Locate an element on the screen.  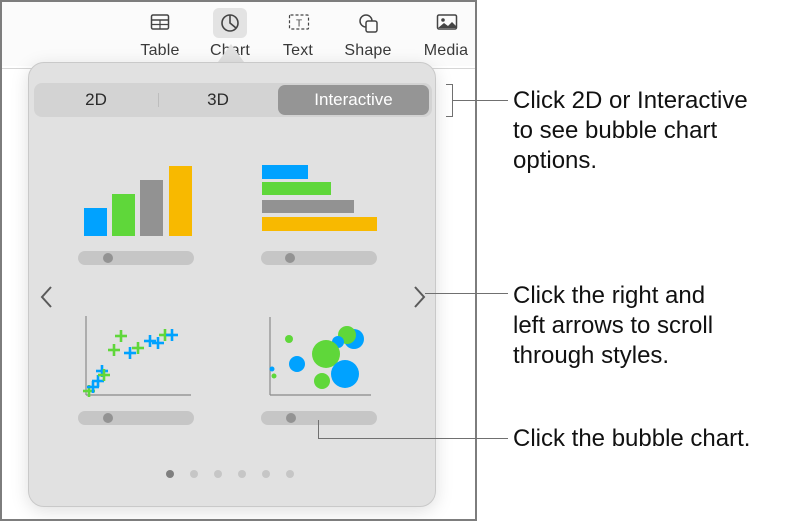
tab-3d: 3D is located at coordinates (218, 100).